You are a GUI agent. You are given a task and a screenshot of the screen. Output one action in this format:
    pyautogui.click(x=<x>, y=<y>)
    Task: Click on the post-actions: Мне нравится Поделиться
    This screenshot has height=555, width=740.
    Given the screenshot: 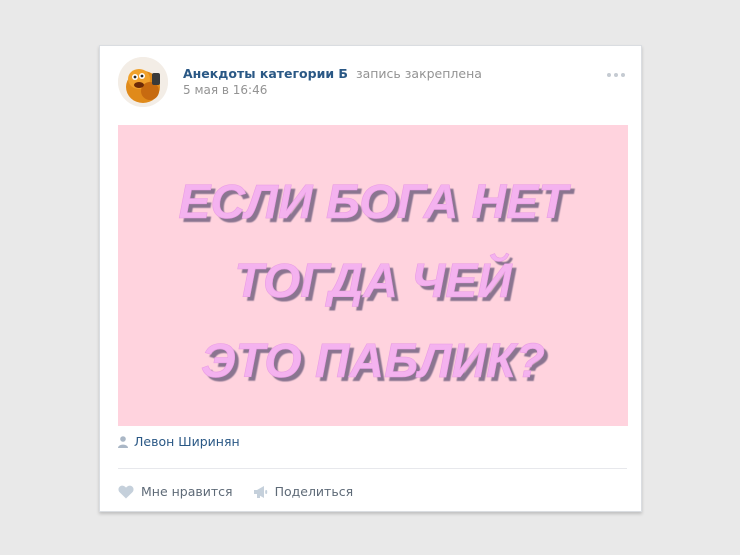 What is the action you would take?
    pyautogui.click(x=235, y=491)
    